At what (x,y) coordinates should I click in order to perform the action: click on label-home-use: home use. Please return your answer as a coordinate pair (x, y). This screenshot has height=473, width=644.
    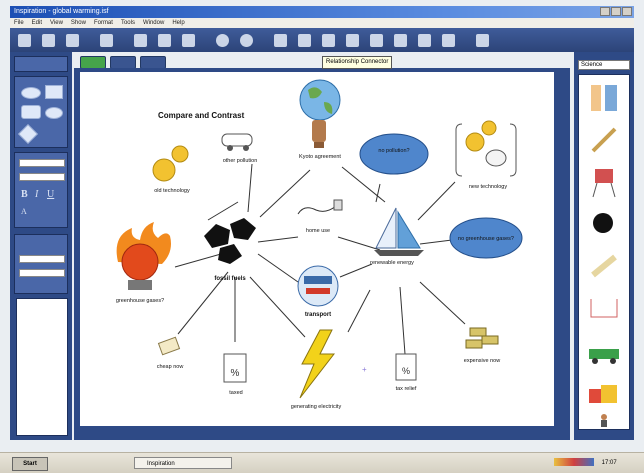
    Looking at the image, I should click on (318, 231).